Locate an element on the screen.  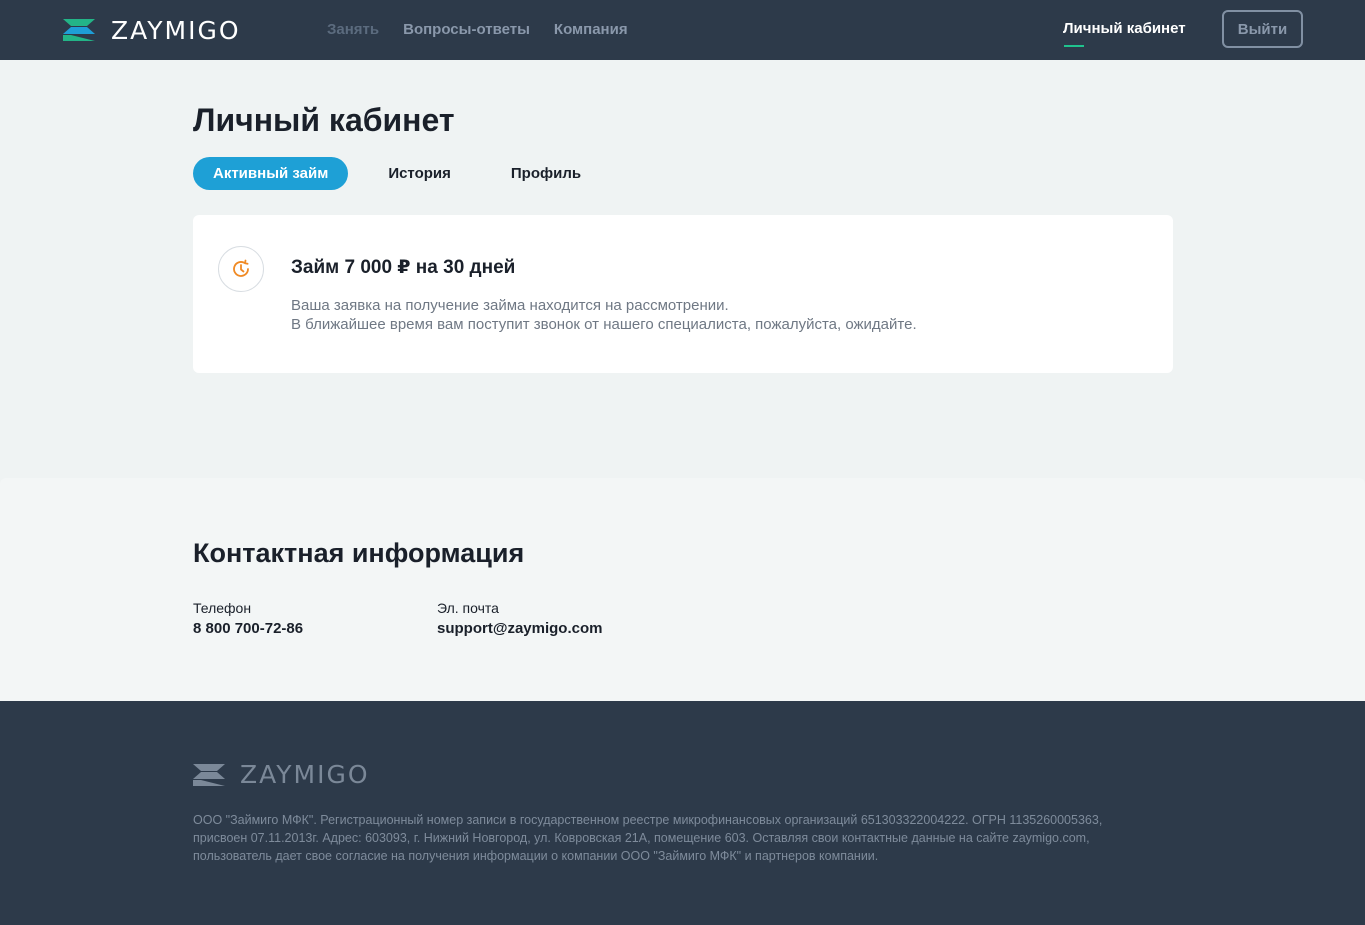
page-title: Личный кабинет is located at coordinates (324, 120).